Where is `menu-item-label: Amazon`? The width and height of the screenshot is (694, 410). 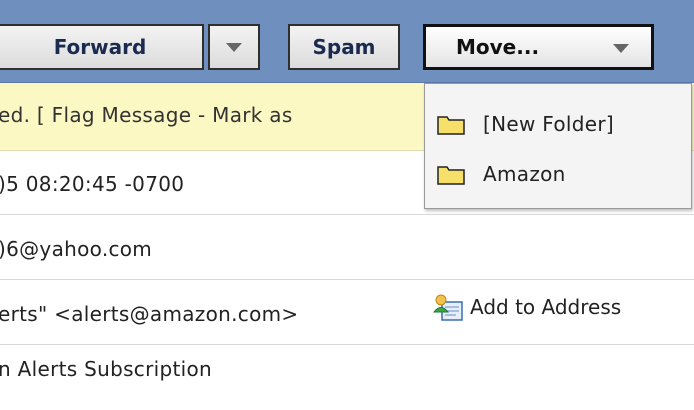
menu-item-label: Amazon is located at coordinates (524, 174).